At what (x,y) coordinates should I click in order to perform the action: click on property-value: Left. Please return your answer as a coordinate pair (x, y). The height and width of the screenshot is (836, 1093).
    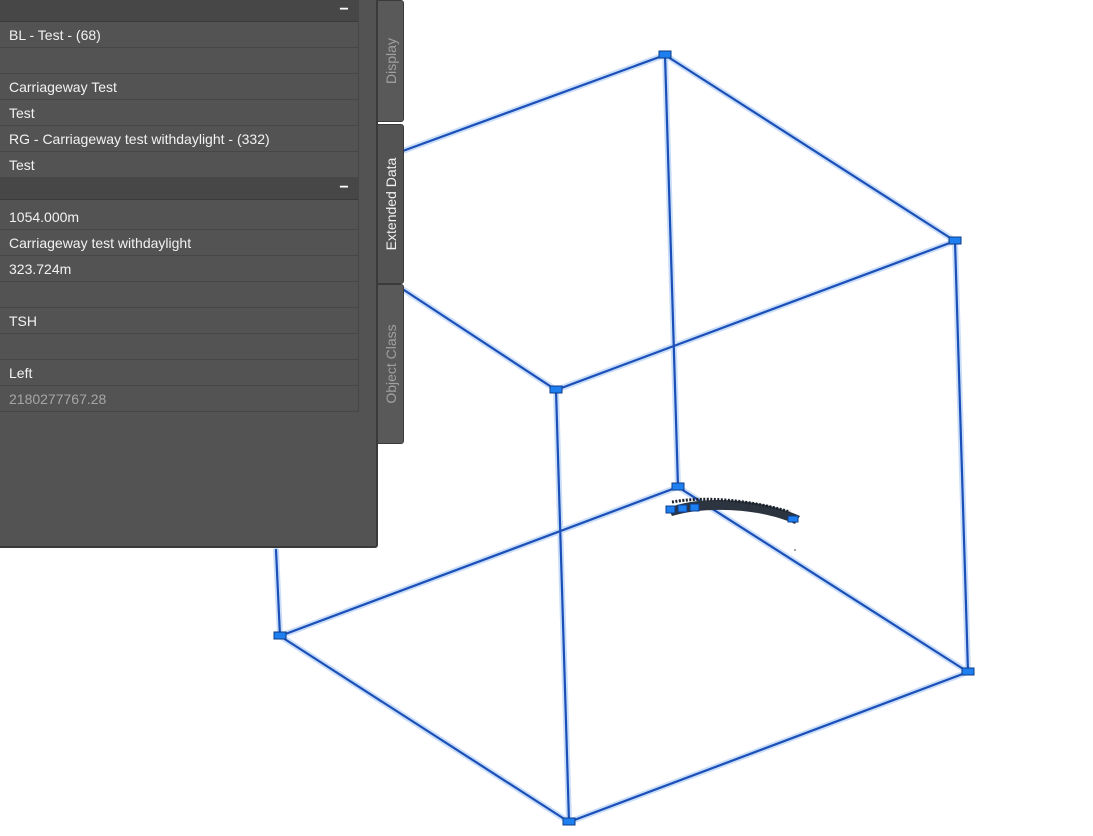
    Looking at the image, I should click on (21, 373).